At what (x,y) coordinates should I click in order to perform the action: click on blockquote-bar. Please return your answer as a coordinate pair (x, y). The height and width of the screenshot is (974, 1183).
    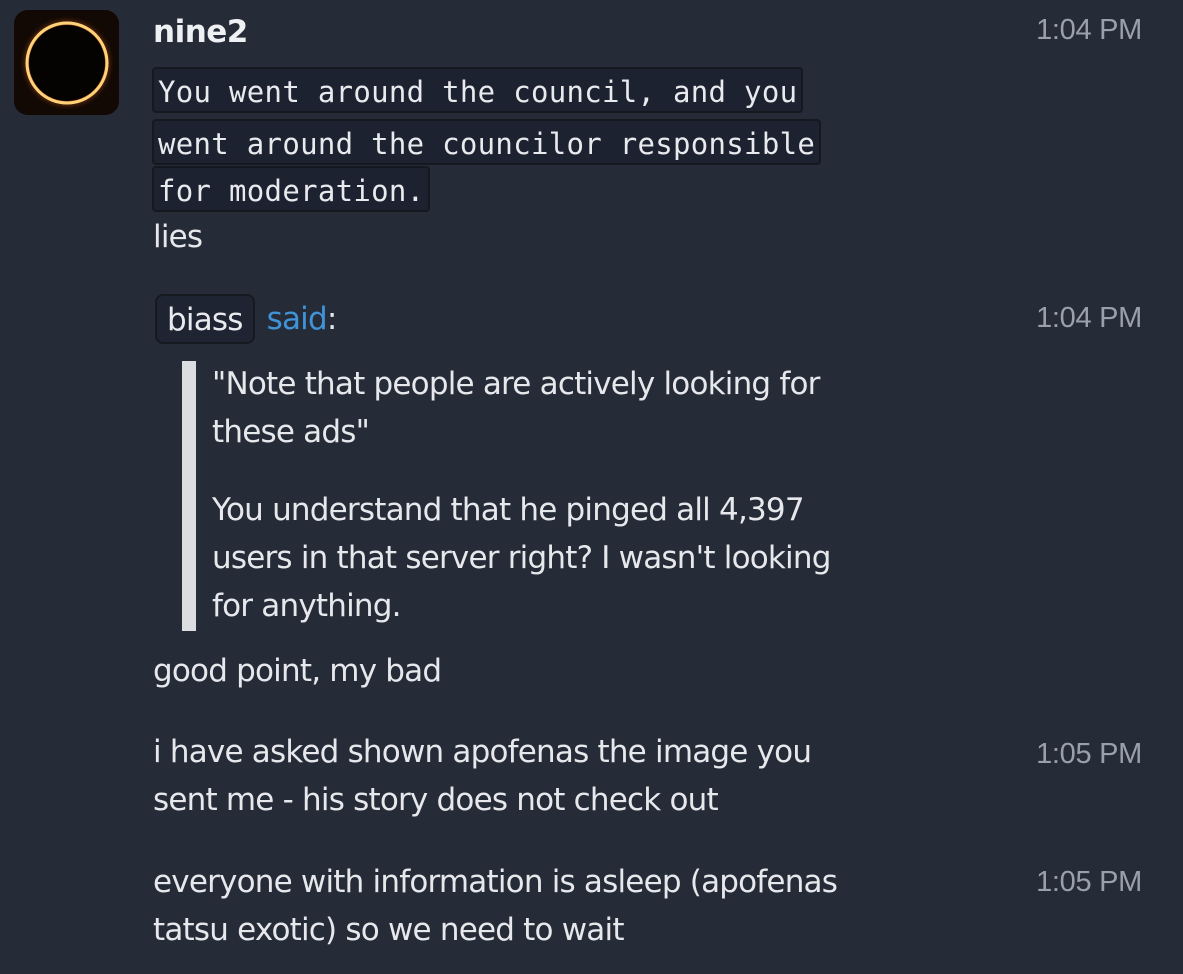
    Looking at the image, I should click on (189, 496).